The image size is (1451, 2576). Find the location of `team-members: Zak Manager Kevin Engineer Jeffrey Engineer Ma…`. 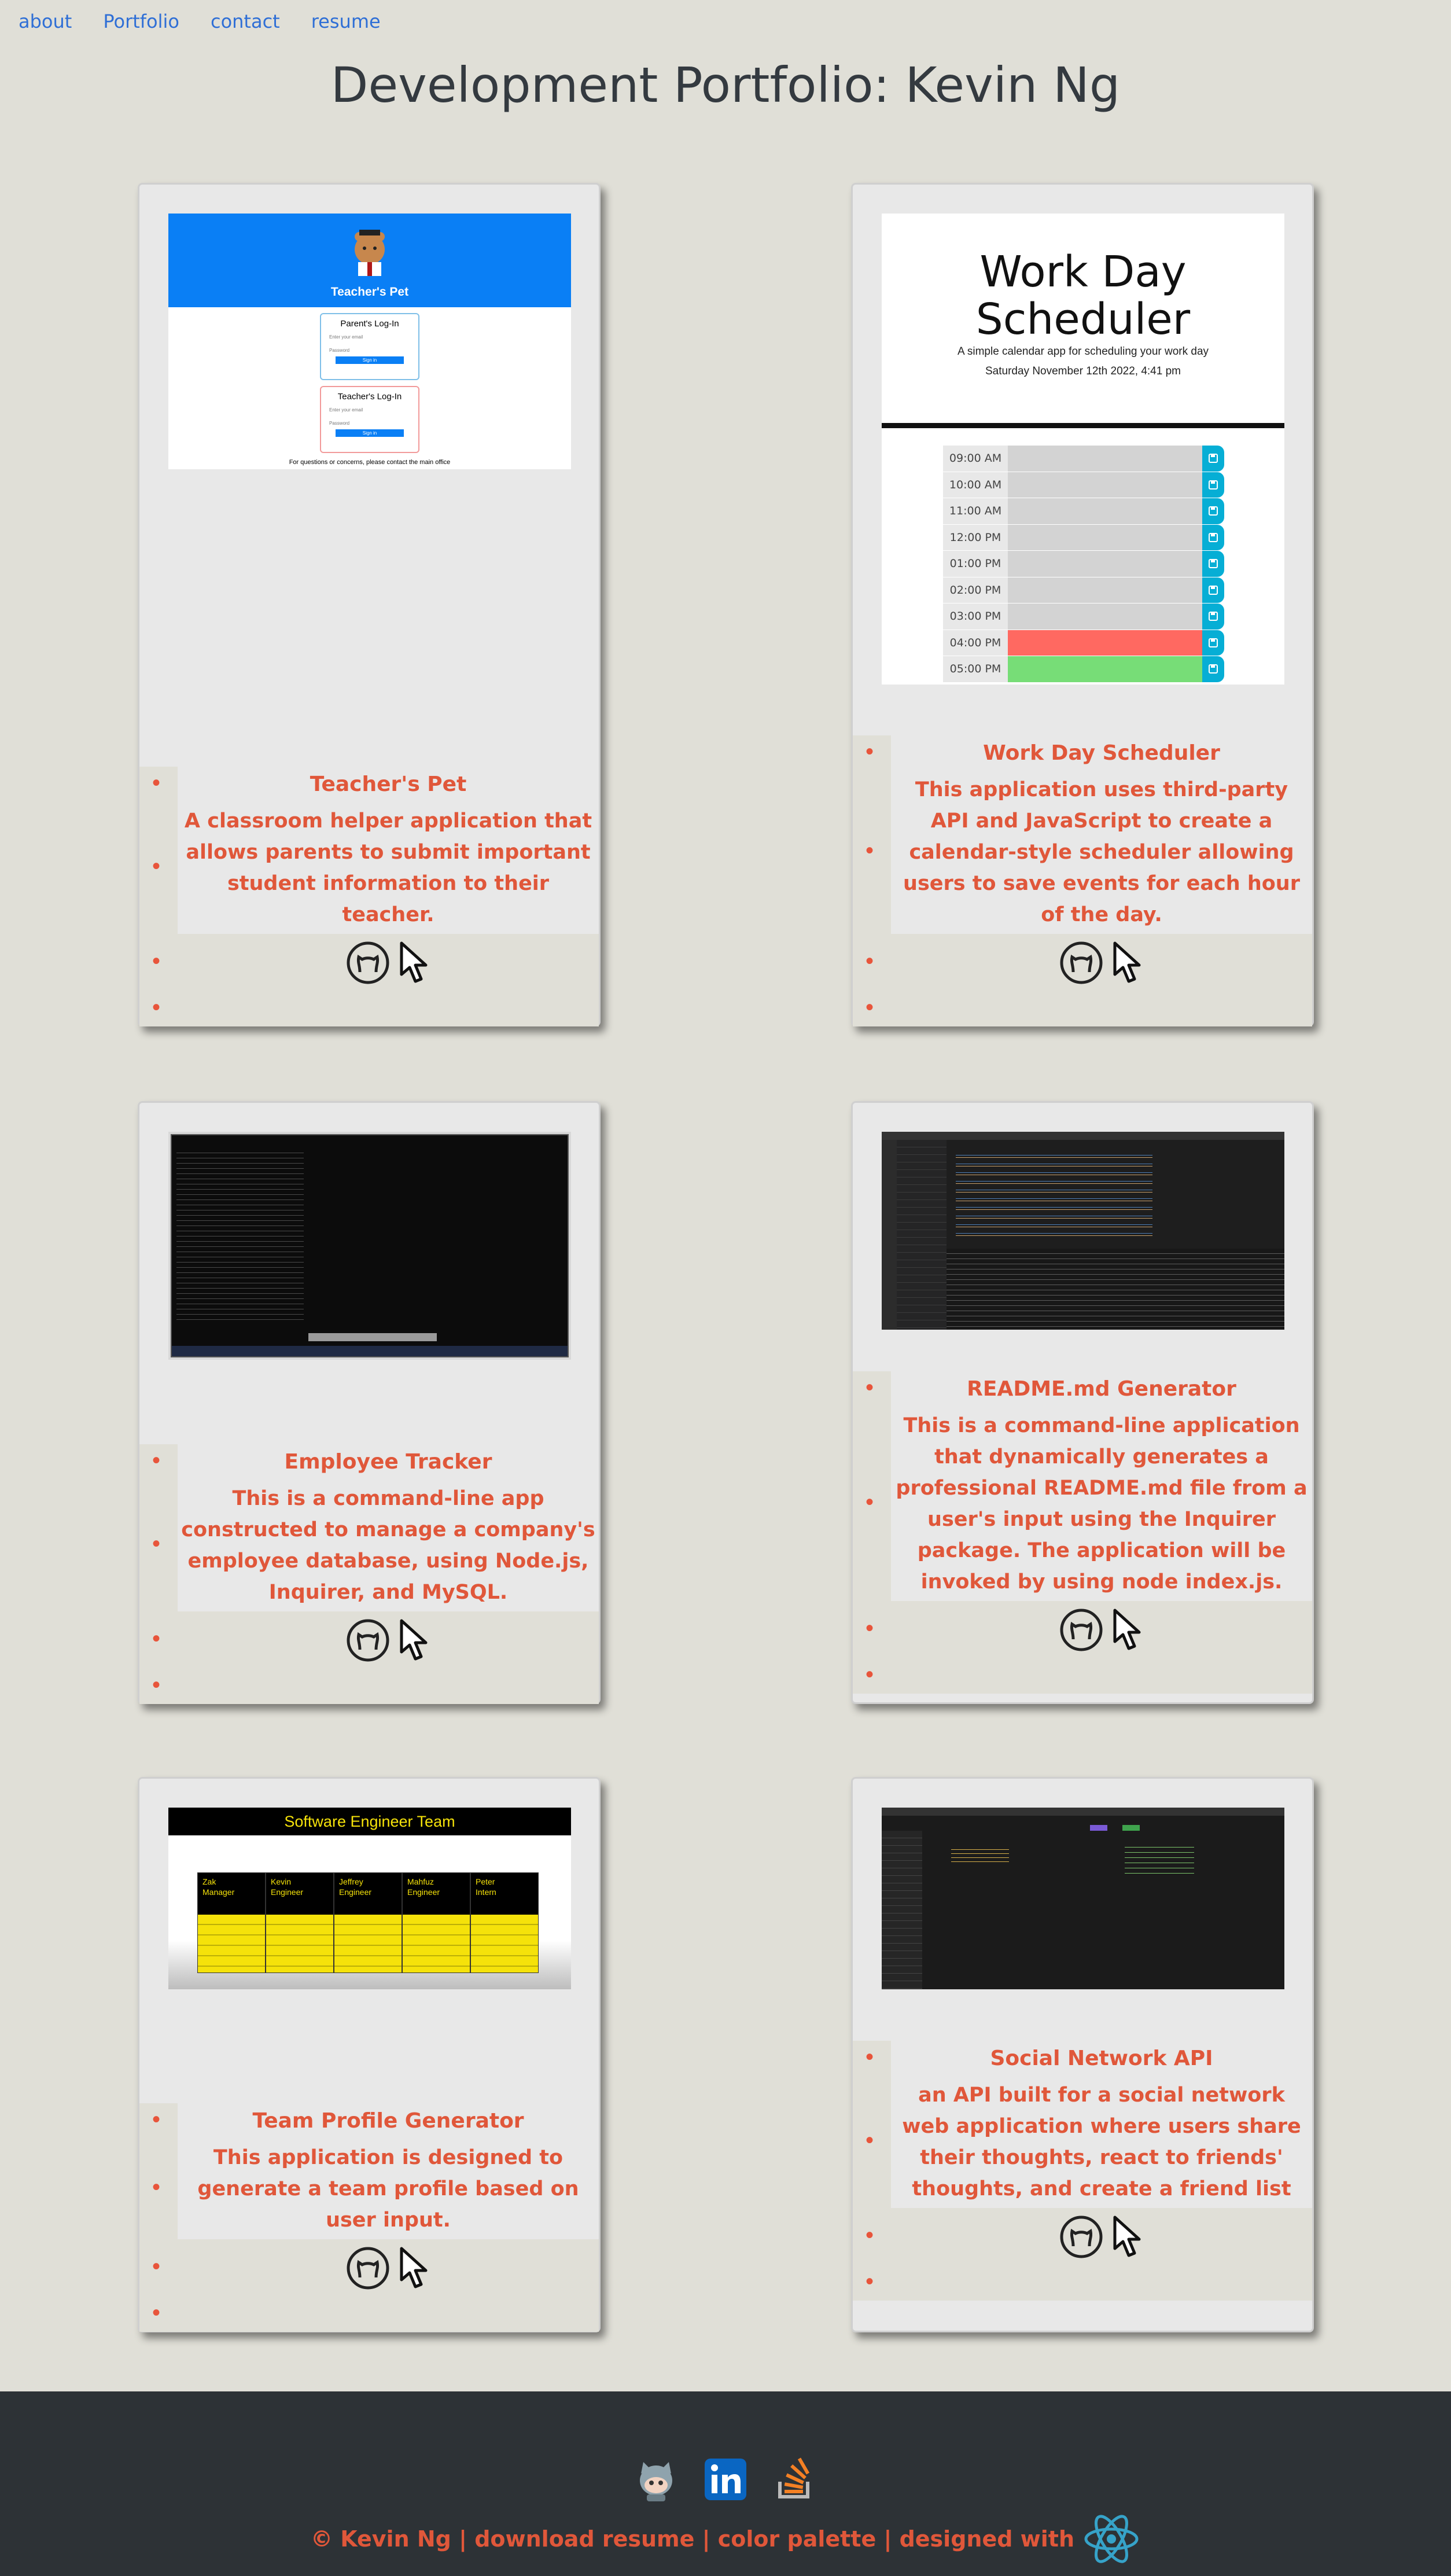

team-members: Zak Manager Kevin Engineer Jeffrey Engineer Ma… is located at coordinates (368, 1922).